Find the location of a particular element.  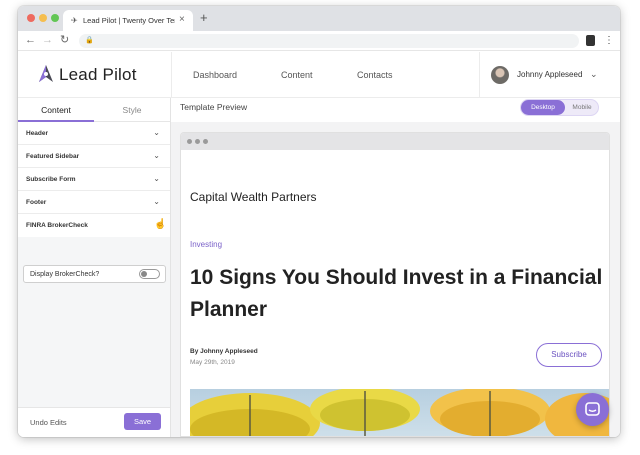

accordion-header: Header ⌄ is located at coordinates (94, 133).